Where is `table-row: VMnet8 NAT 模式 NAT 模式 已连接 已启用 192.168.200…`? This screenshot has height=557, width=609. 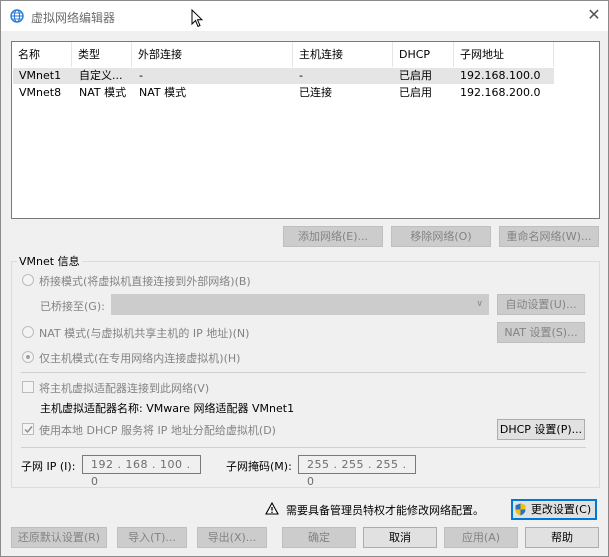
table-row: VMnet8 NAT 模式 NAT 模式 已连接 已启用 192.168.200… is located at coordinates (283, 93).